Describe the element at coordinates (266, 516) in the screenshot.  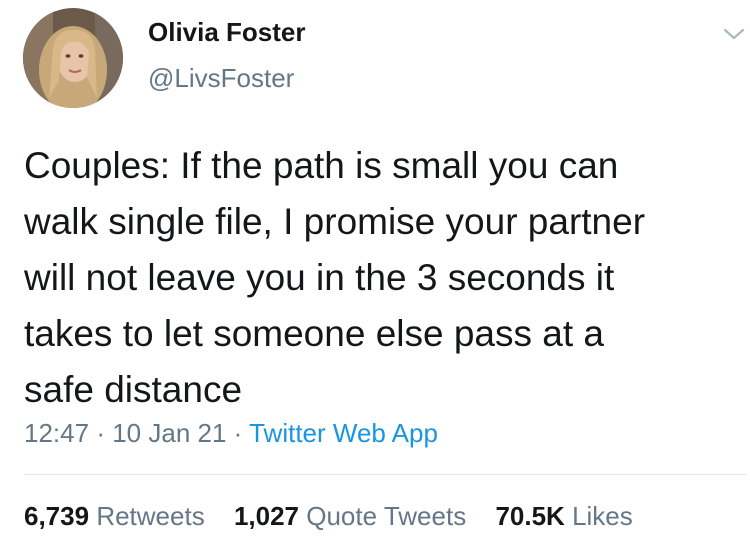
I see `quote-tweets-count: 1,027` at that location.